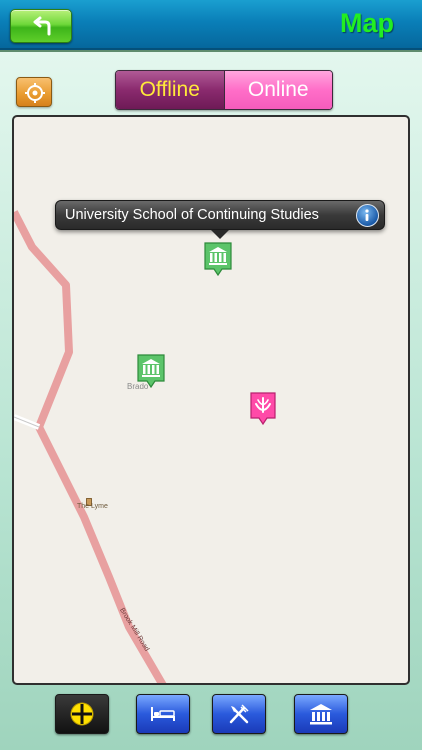 The height and width of the screenshot is (750, 422). What do you see at coordinates (278, 90) in the screenshot?
I see `segment-online: Online` at bounding box center [278, 90].